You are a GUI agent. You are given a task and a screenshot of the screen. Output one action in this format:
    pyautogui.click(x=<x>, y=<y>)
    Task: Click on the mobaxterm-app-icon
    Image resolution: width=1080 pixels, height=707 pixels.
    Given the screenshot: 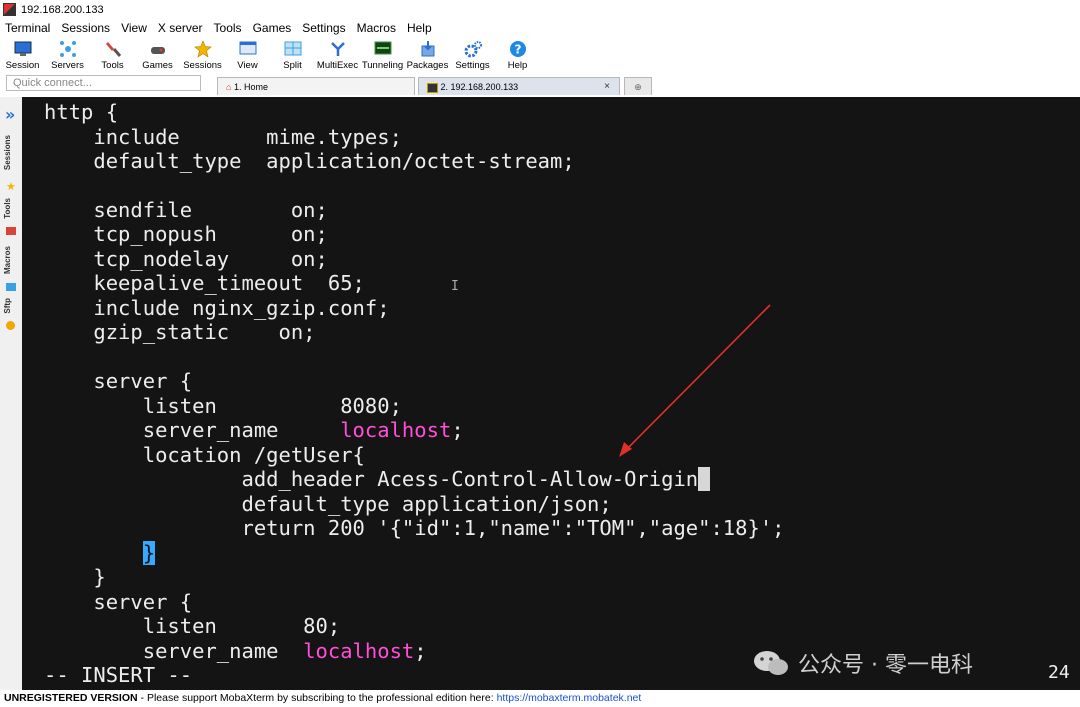 What is the action you would take?
    pyautogui.click(x=9, y=9)
    